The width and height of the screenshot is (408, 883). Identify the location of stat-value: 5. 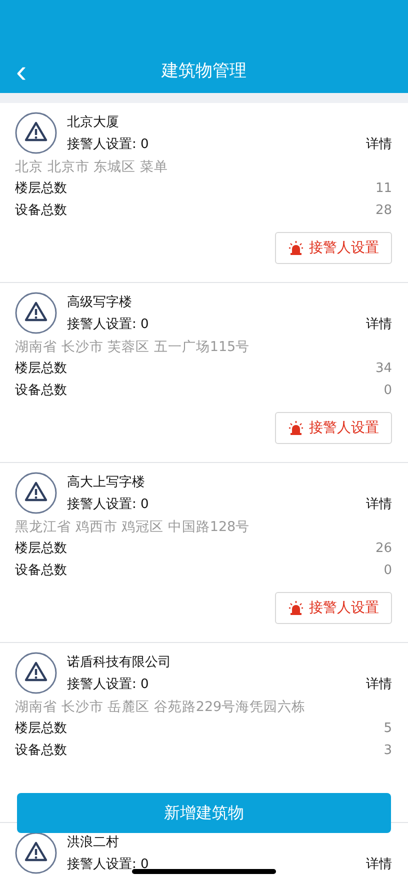
(388, 729).